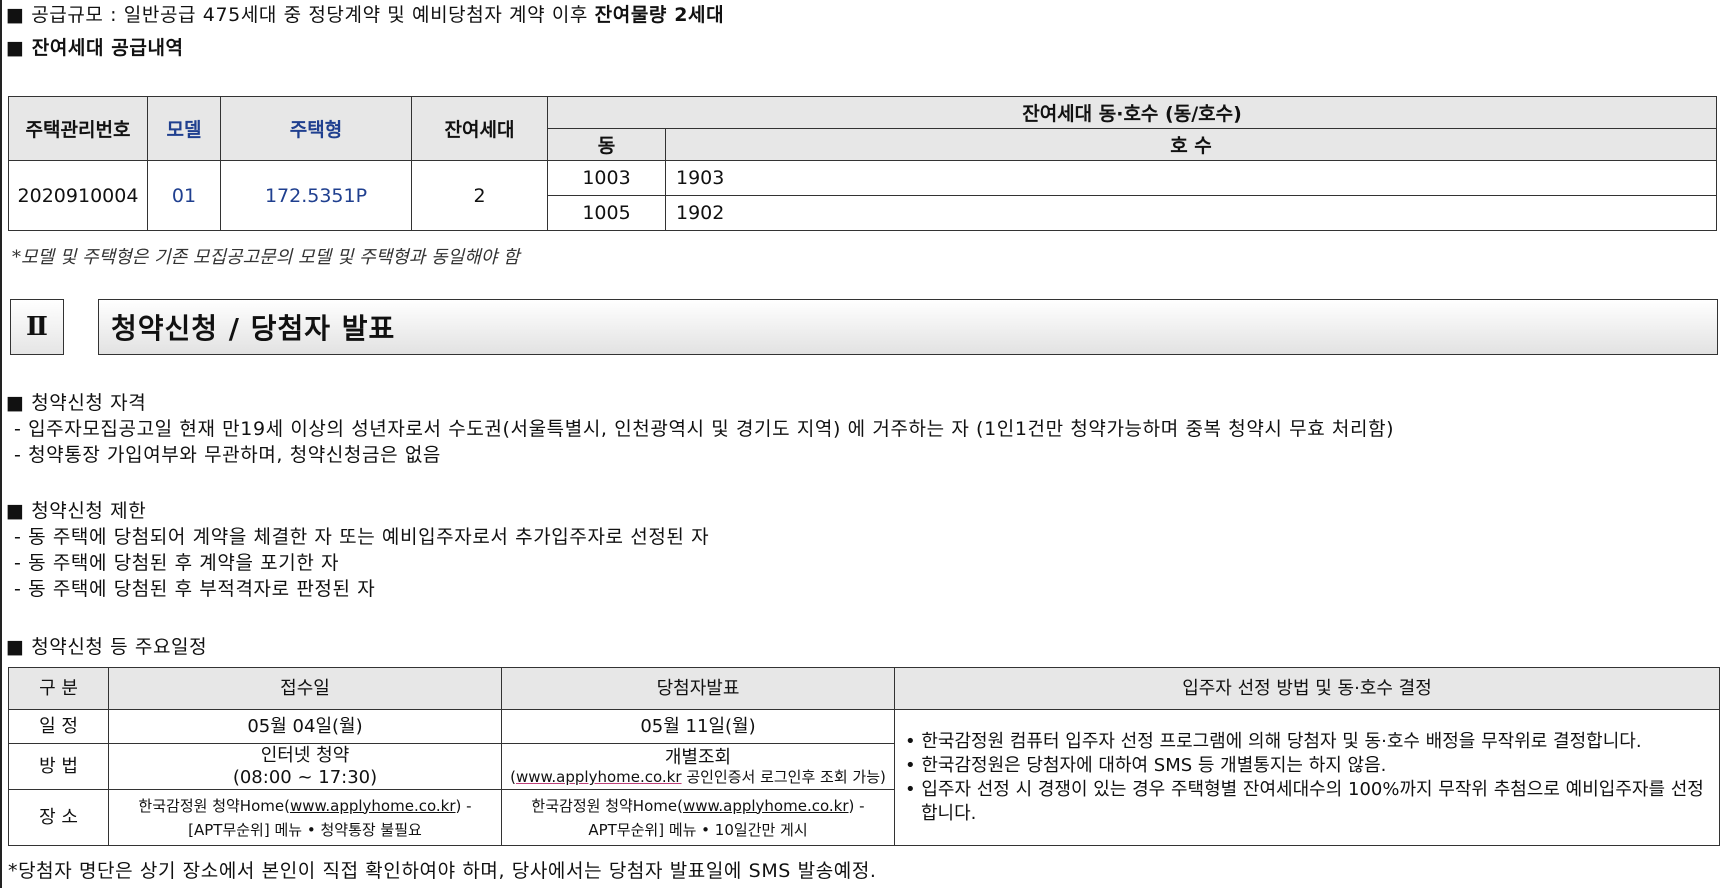 The image size is (1736, 888). I want to click on header-method: 입주자 선정 방법 및 동·호수 결정, so click(1307, 688).